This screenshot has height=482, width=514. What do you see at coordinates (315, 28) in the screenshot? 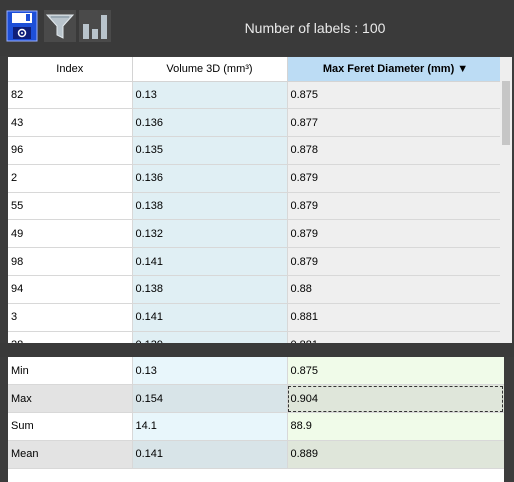
I see `label-count-text: Number of labels : 100` at bounding box center [315, 28].